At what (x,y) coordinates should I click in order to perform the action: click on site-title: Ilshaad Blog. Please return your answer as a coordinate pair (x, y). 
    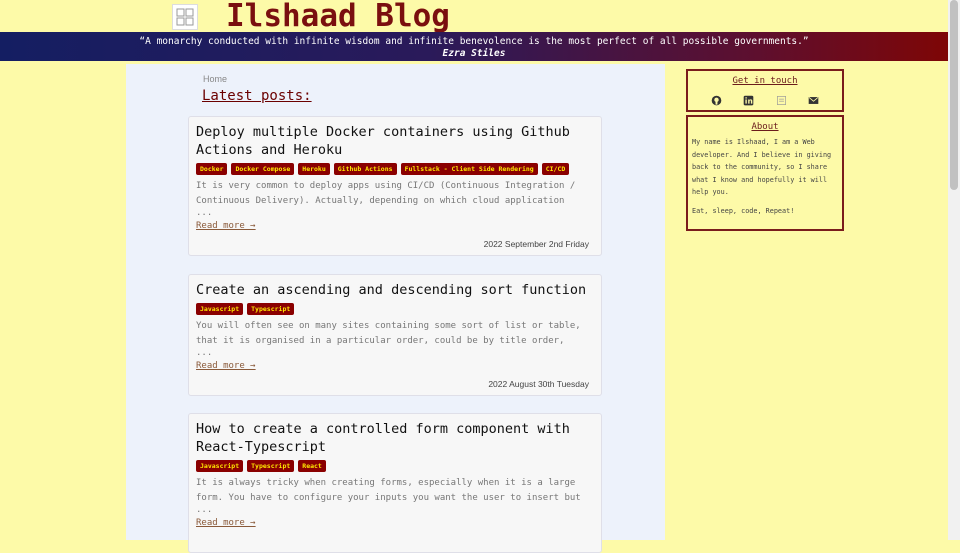
    Looking at the image, I should click on (338, 18).